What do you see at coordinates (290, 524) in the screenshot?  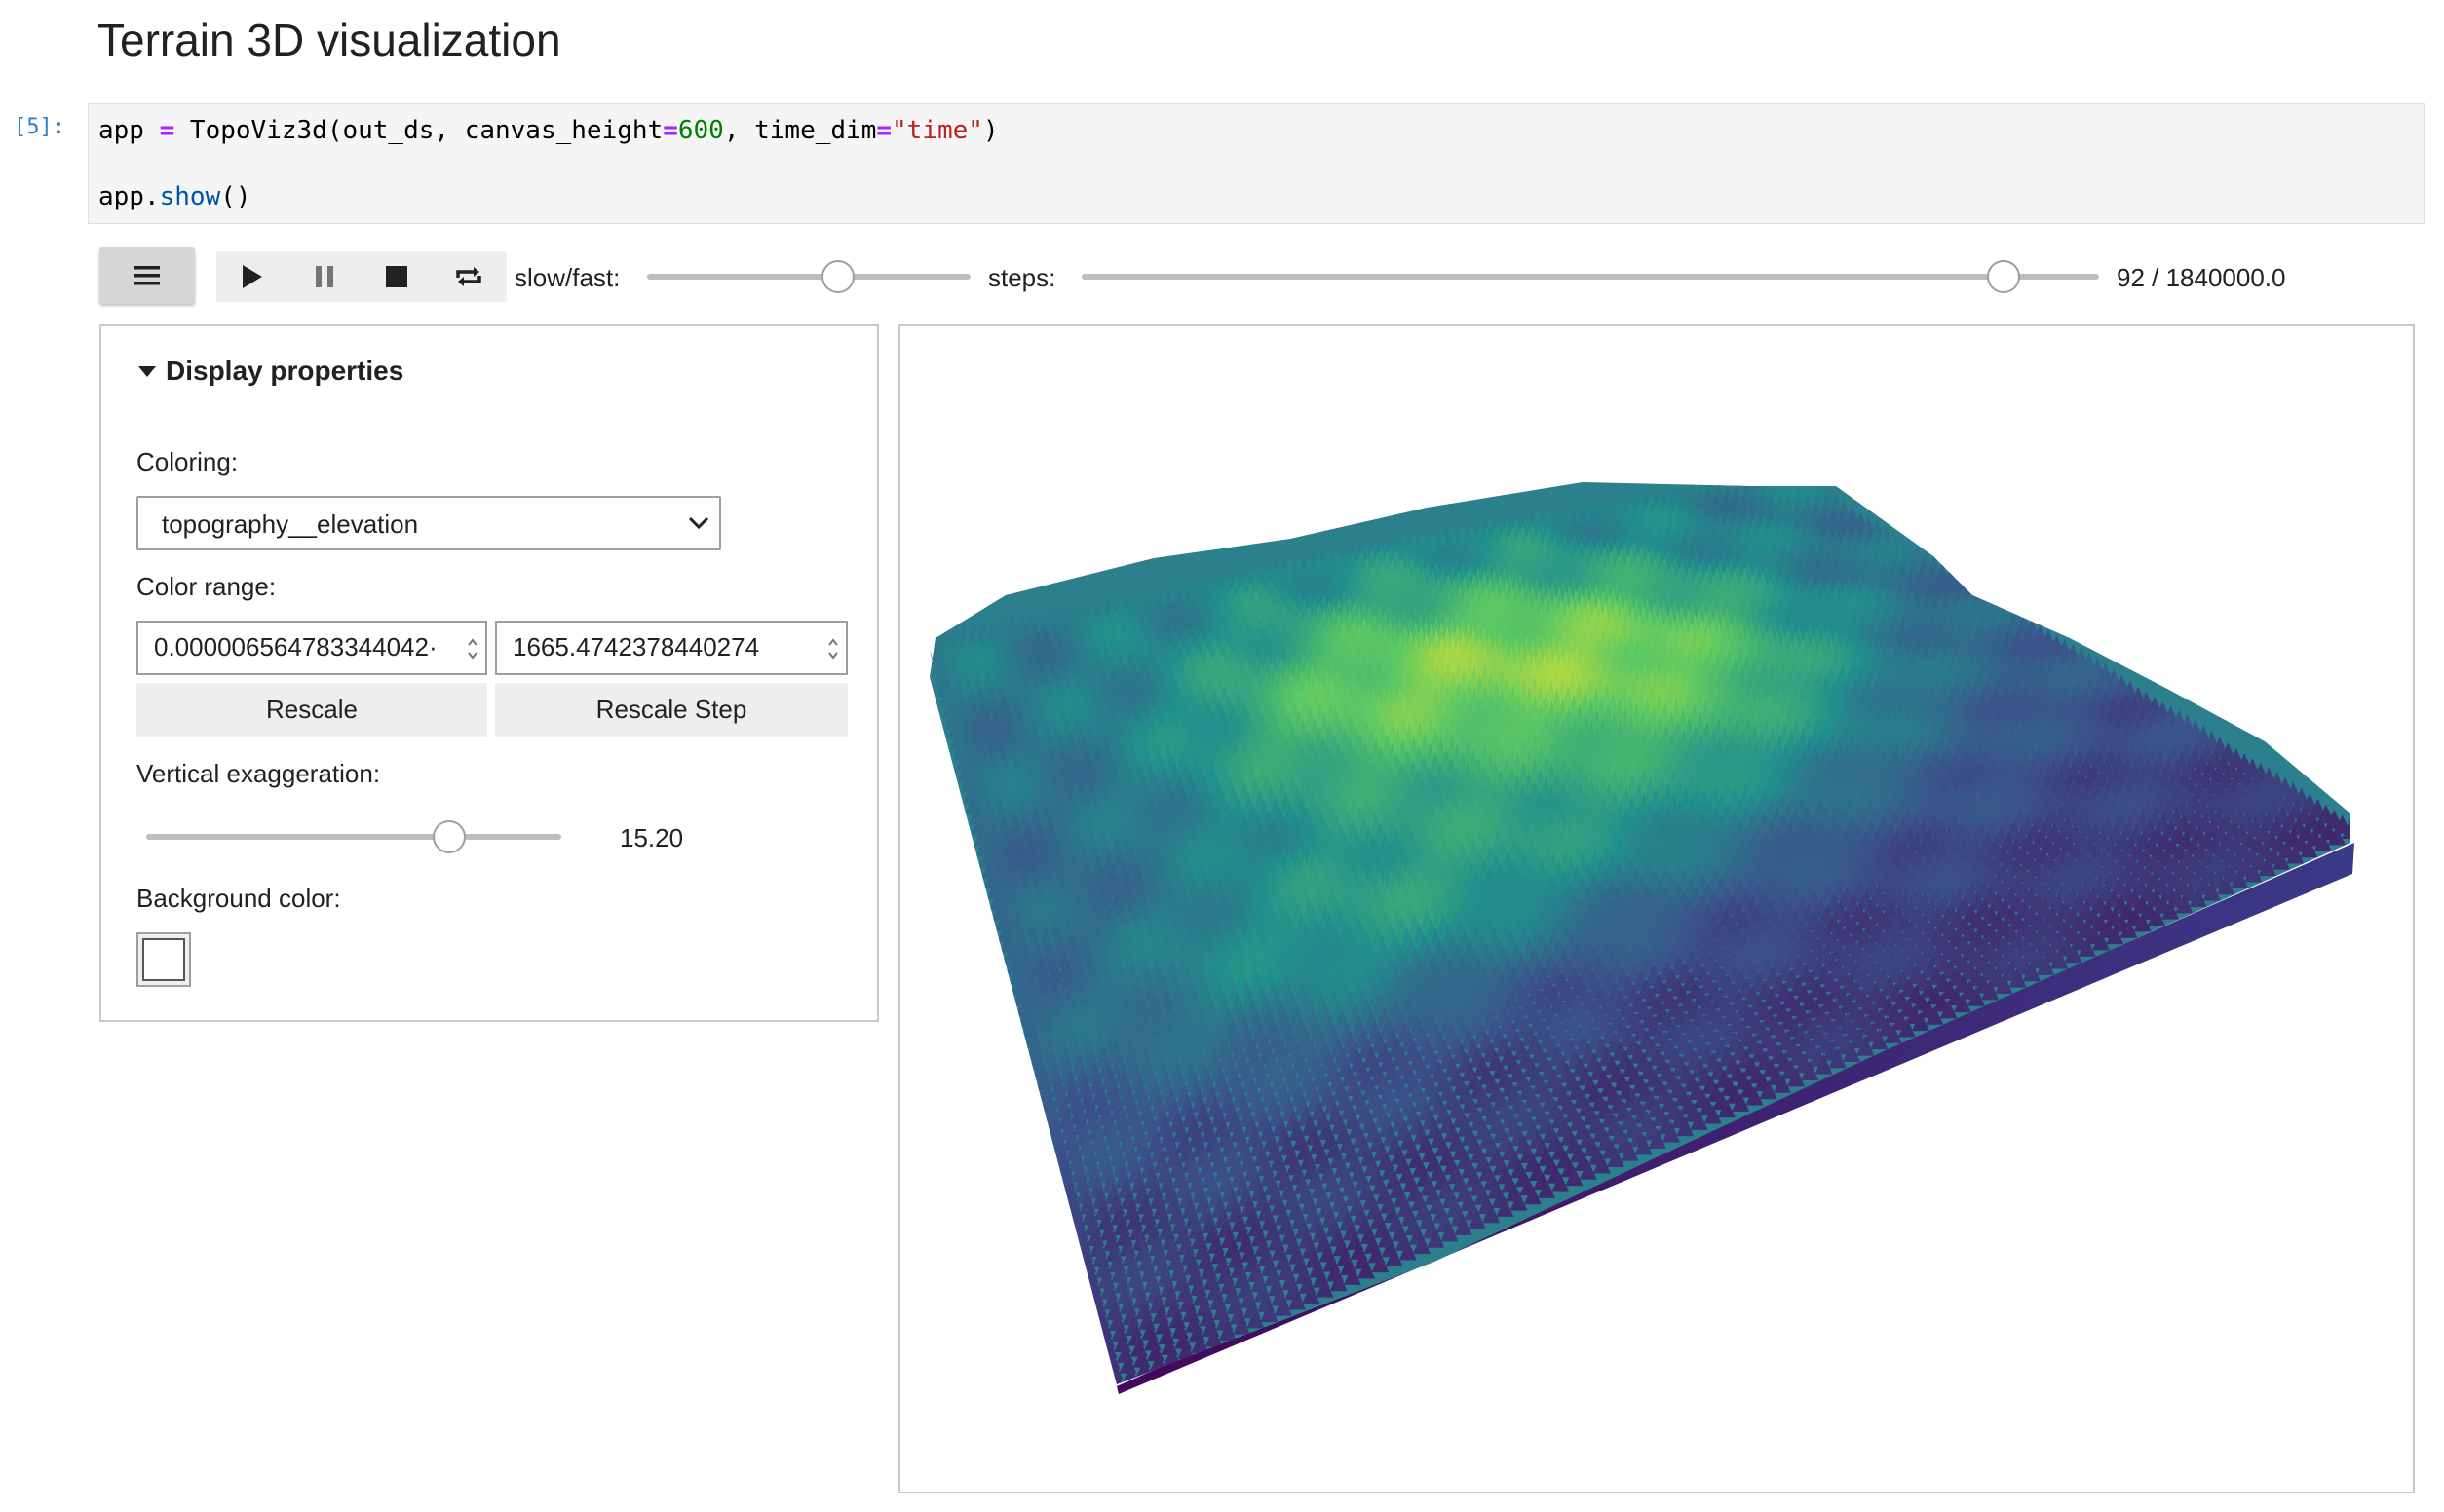 I see `coloring-select-value: topography__elevation` at bounding box center [290, 524].